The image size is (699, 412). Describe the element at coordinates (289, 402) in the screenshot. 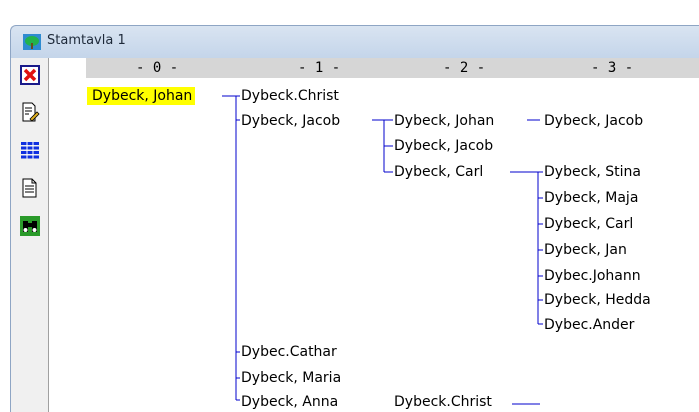

I see `person-gen1-5: Dybeck, Anna` at that location.